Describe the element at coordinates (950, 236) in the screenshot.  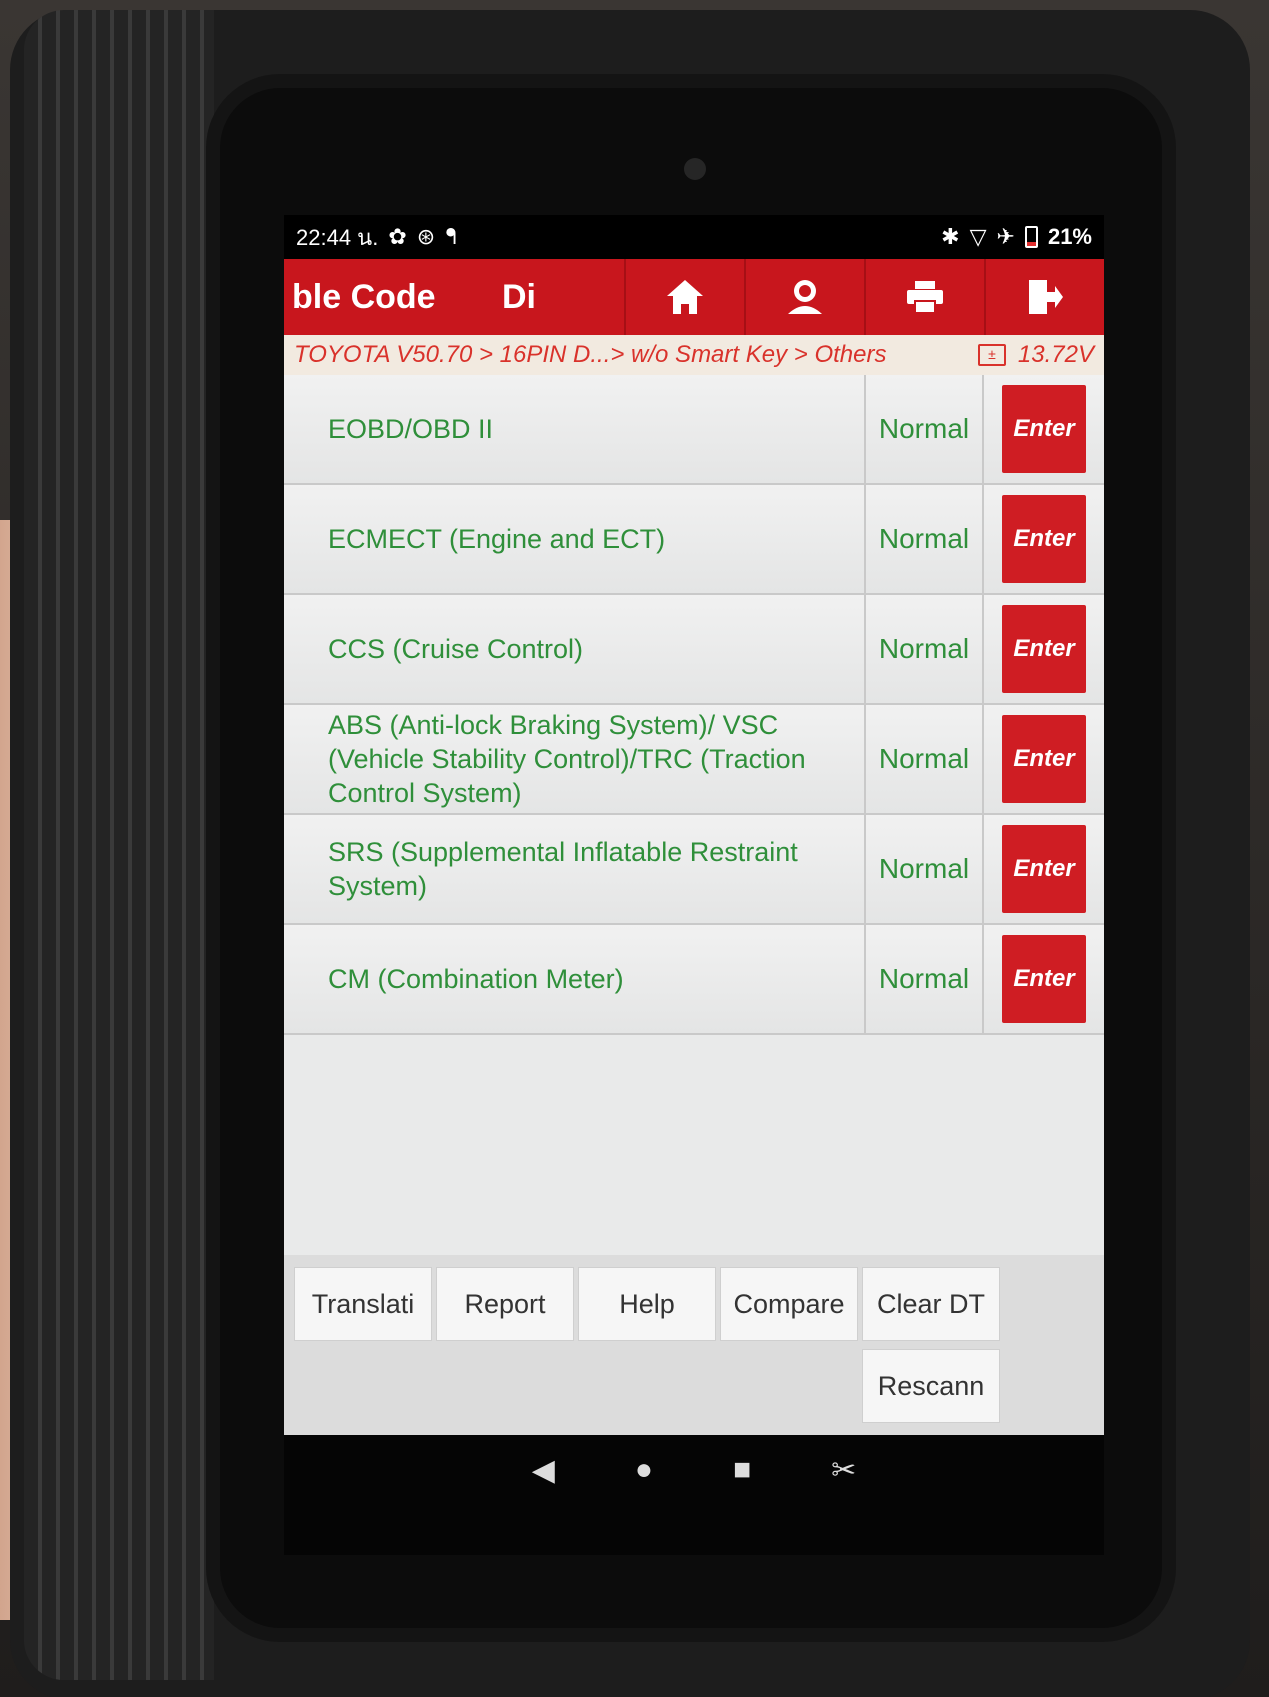
I see `bluetooth-icon: ✱` at that location.